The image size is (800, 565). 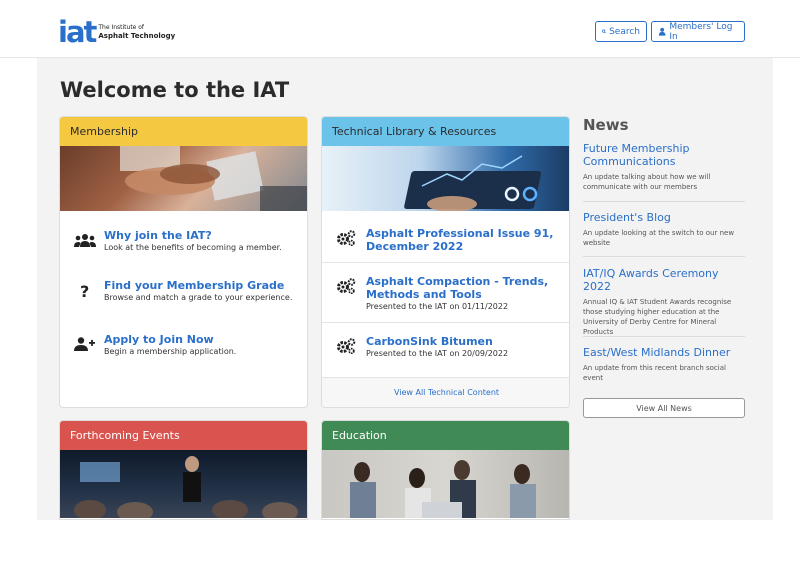 What do you see at coordinates (445, 435) in the screenshot?
I see `education-card-header: Education` at bounding box center [445, 435].